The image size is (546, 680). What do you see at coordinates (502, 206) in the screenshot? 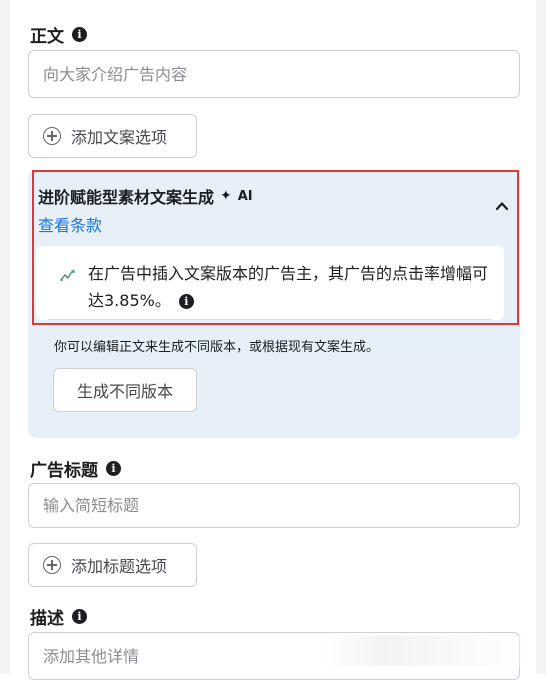
I see `chevron-up-icon` at bounding box center [502, 206].